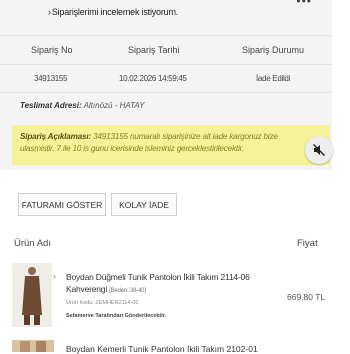  What do you see at coordinates (154, 50) in the screenshot?
I see `col-order-date: Sipariş Tarihi` at bounding box center [154, 50].